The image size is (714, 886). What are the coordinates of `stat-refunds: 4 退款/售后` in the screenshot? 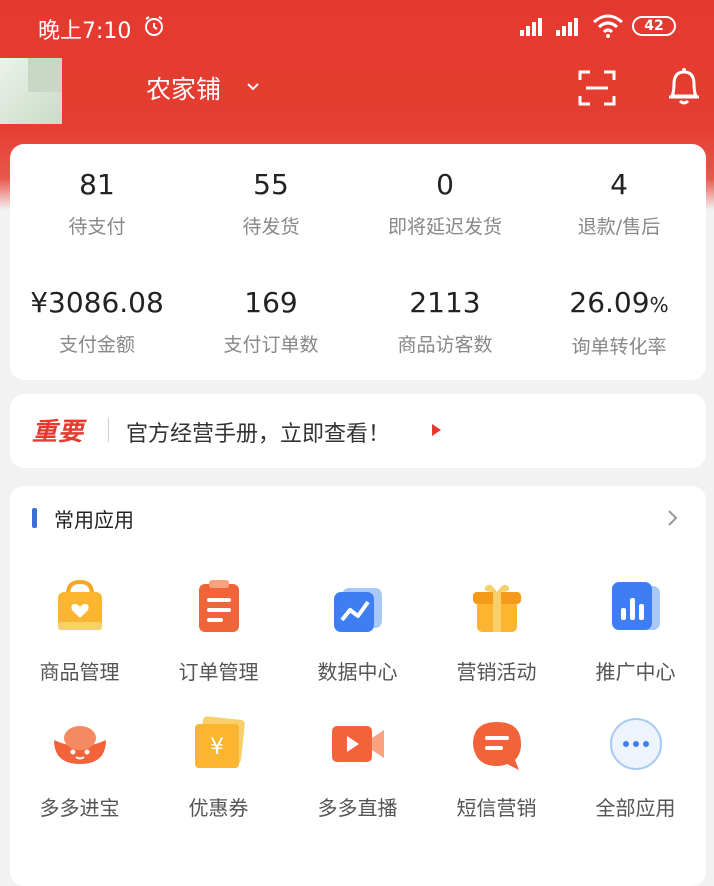 It's located at (619, 203).